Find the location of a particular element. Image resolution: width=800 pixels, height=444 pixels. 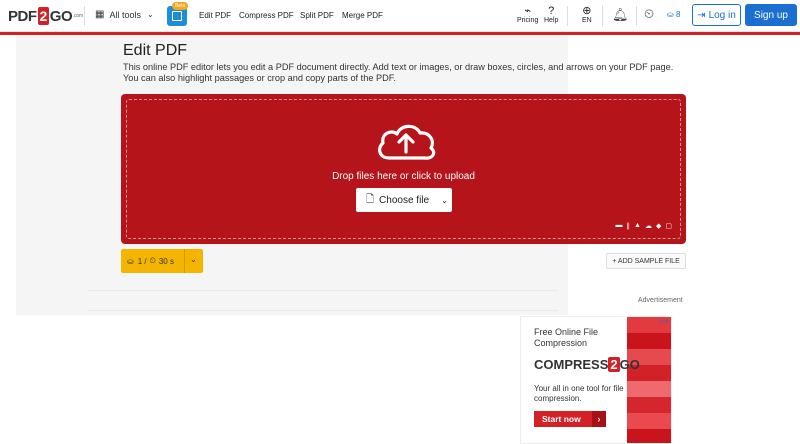

all-tools-label: All tools is located at coordinates (125, 14).